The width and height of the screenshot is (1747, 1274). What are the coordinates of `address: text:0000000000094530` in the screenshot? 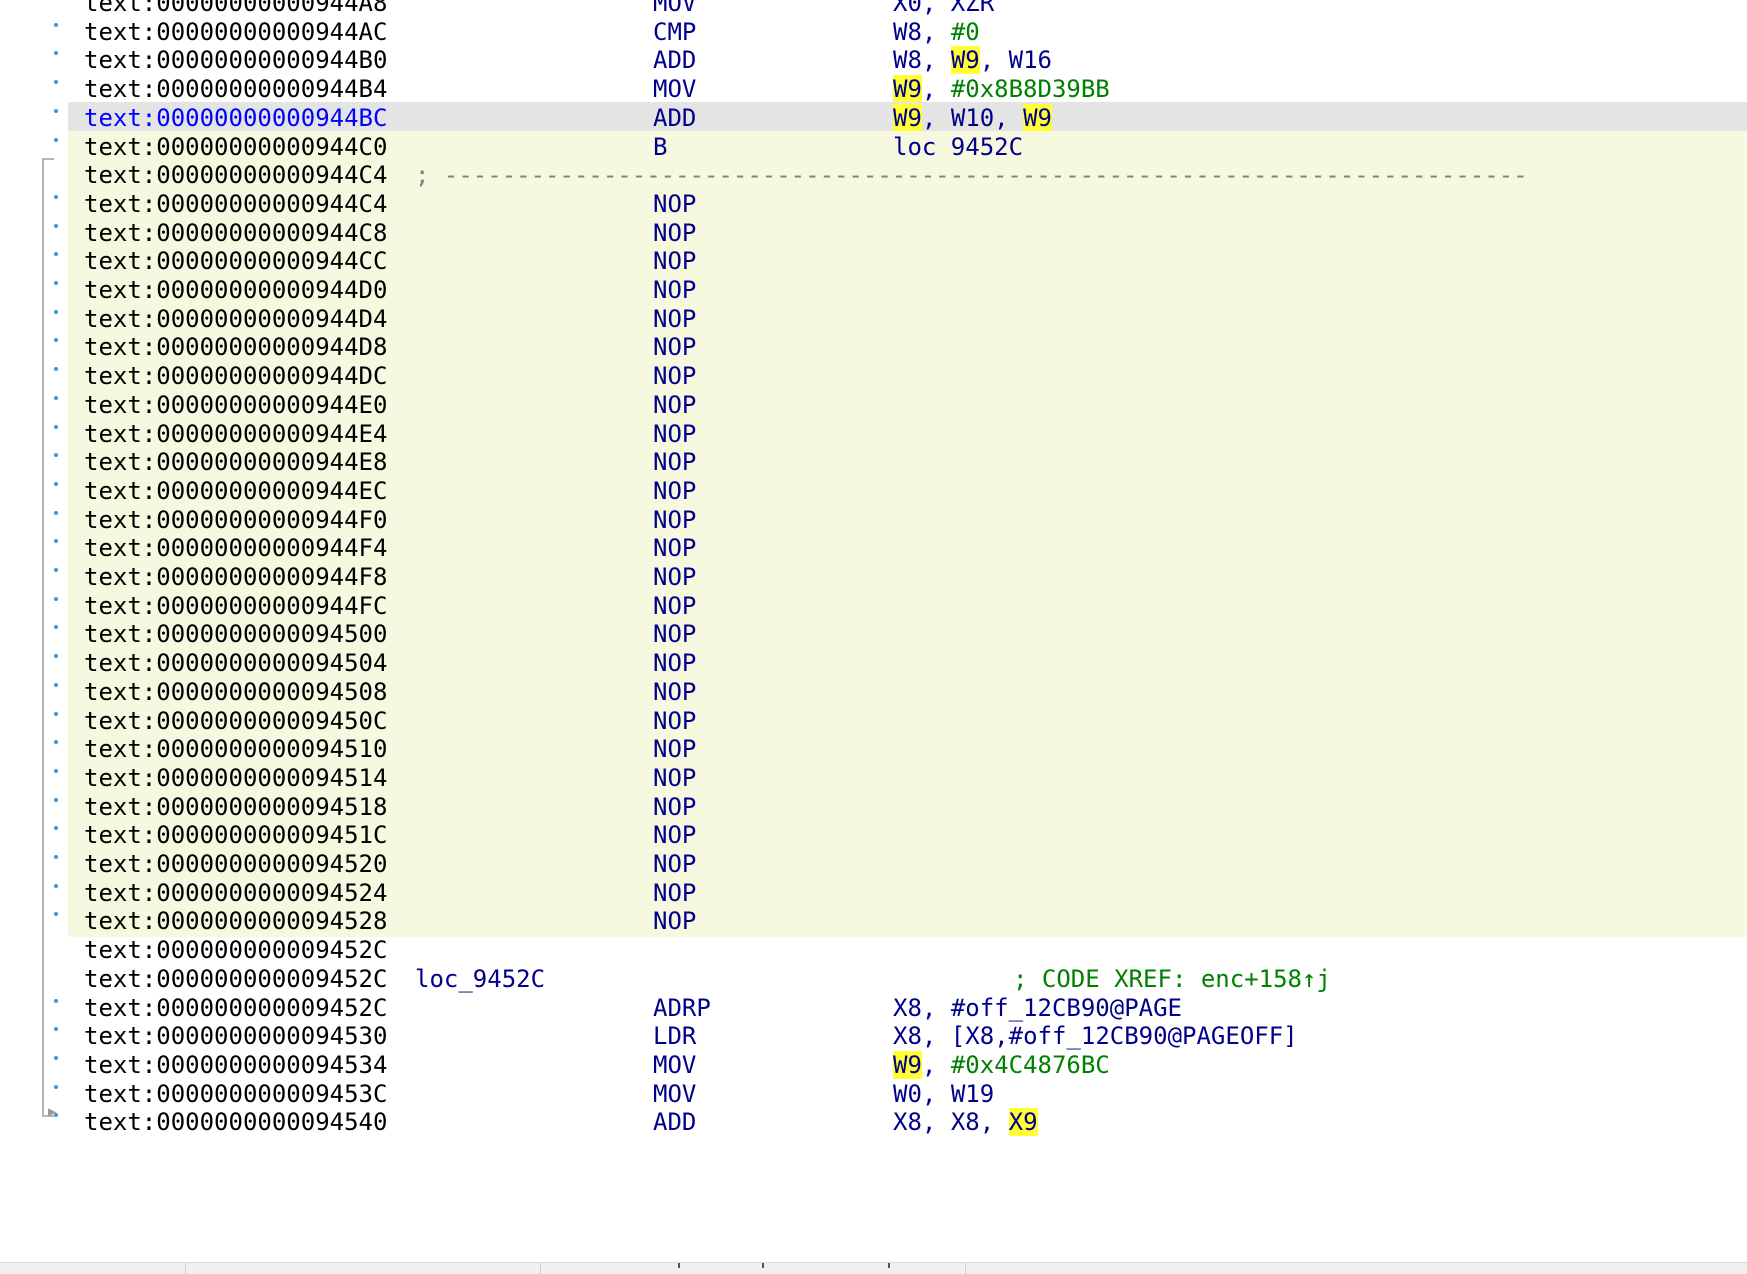 It's located at (235, 1036).